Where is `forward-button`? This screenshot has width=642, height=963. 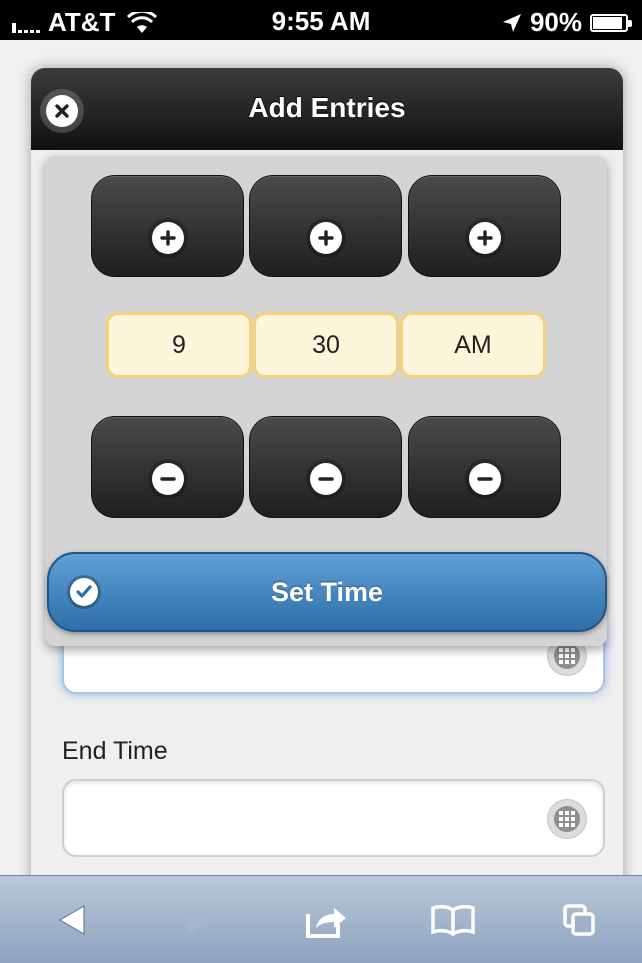
forward-button is located at coordinates (200, 920).